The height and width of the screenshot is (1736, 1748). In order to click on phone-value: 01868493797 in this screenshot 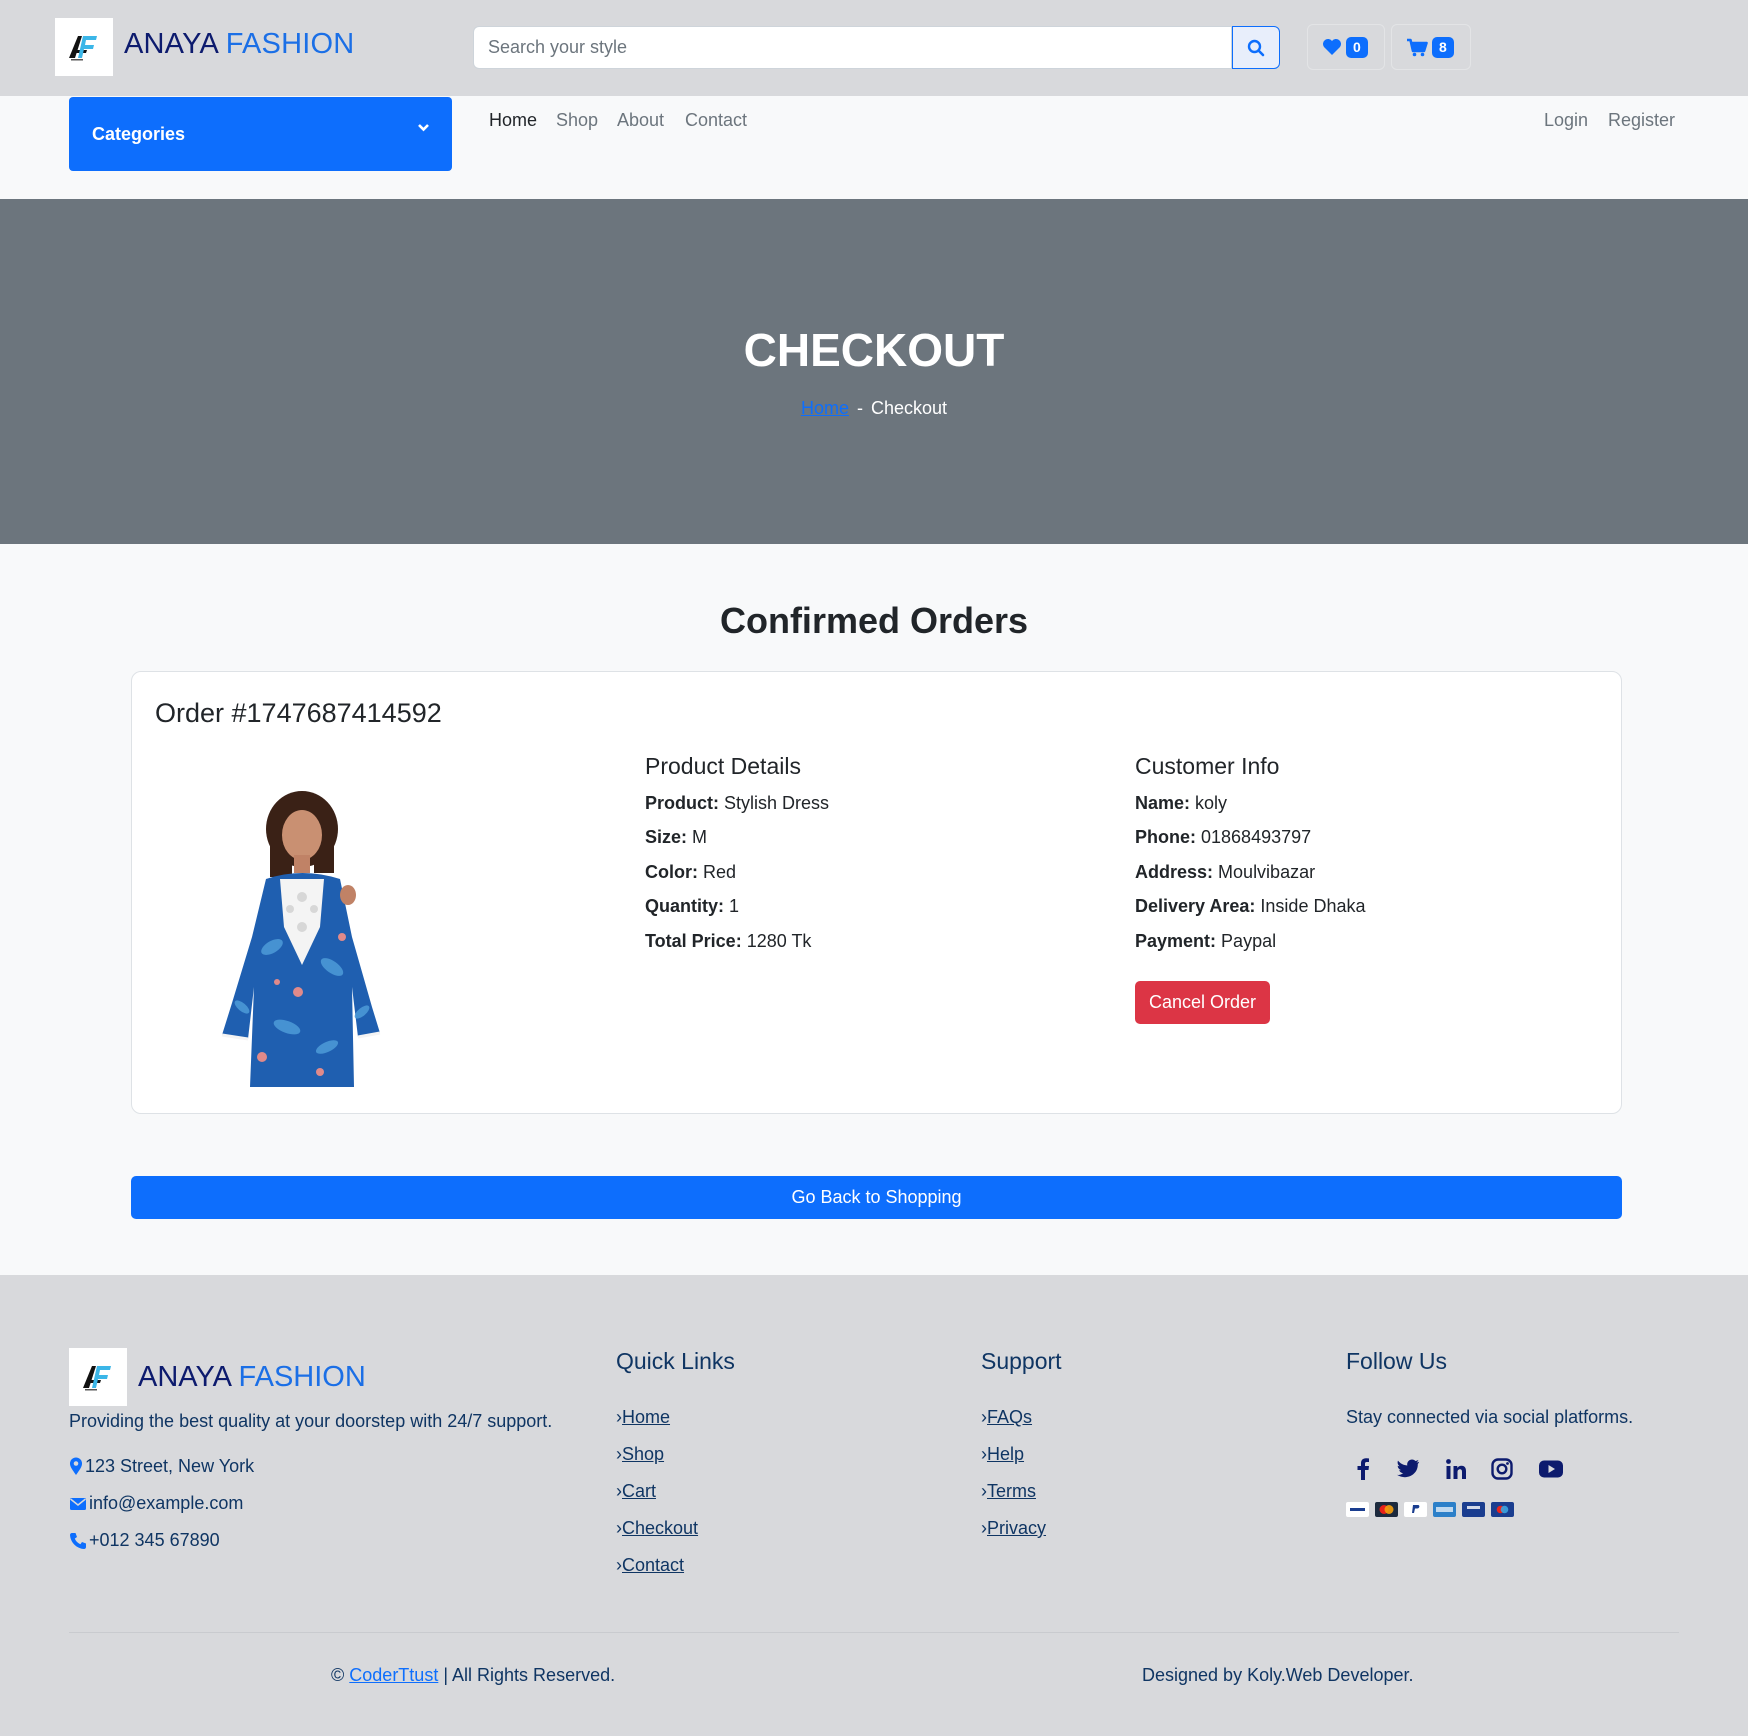, I will do `click(1256, 837)`.